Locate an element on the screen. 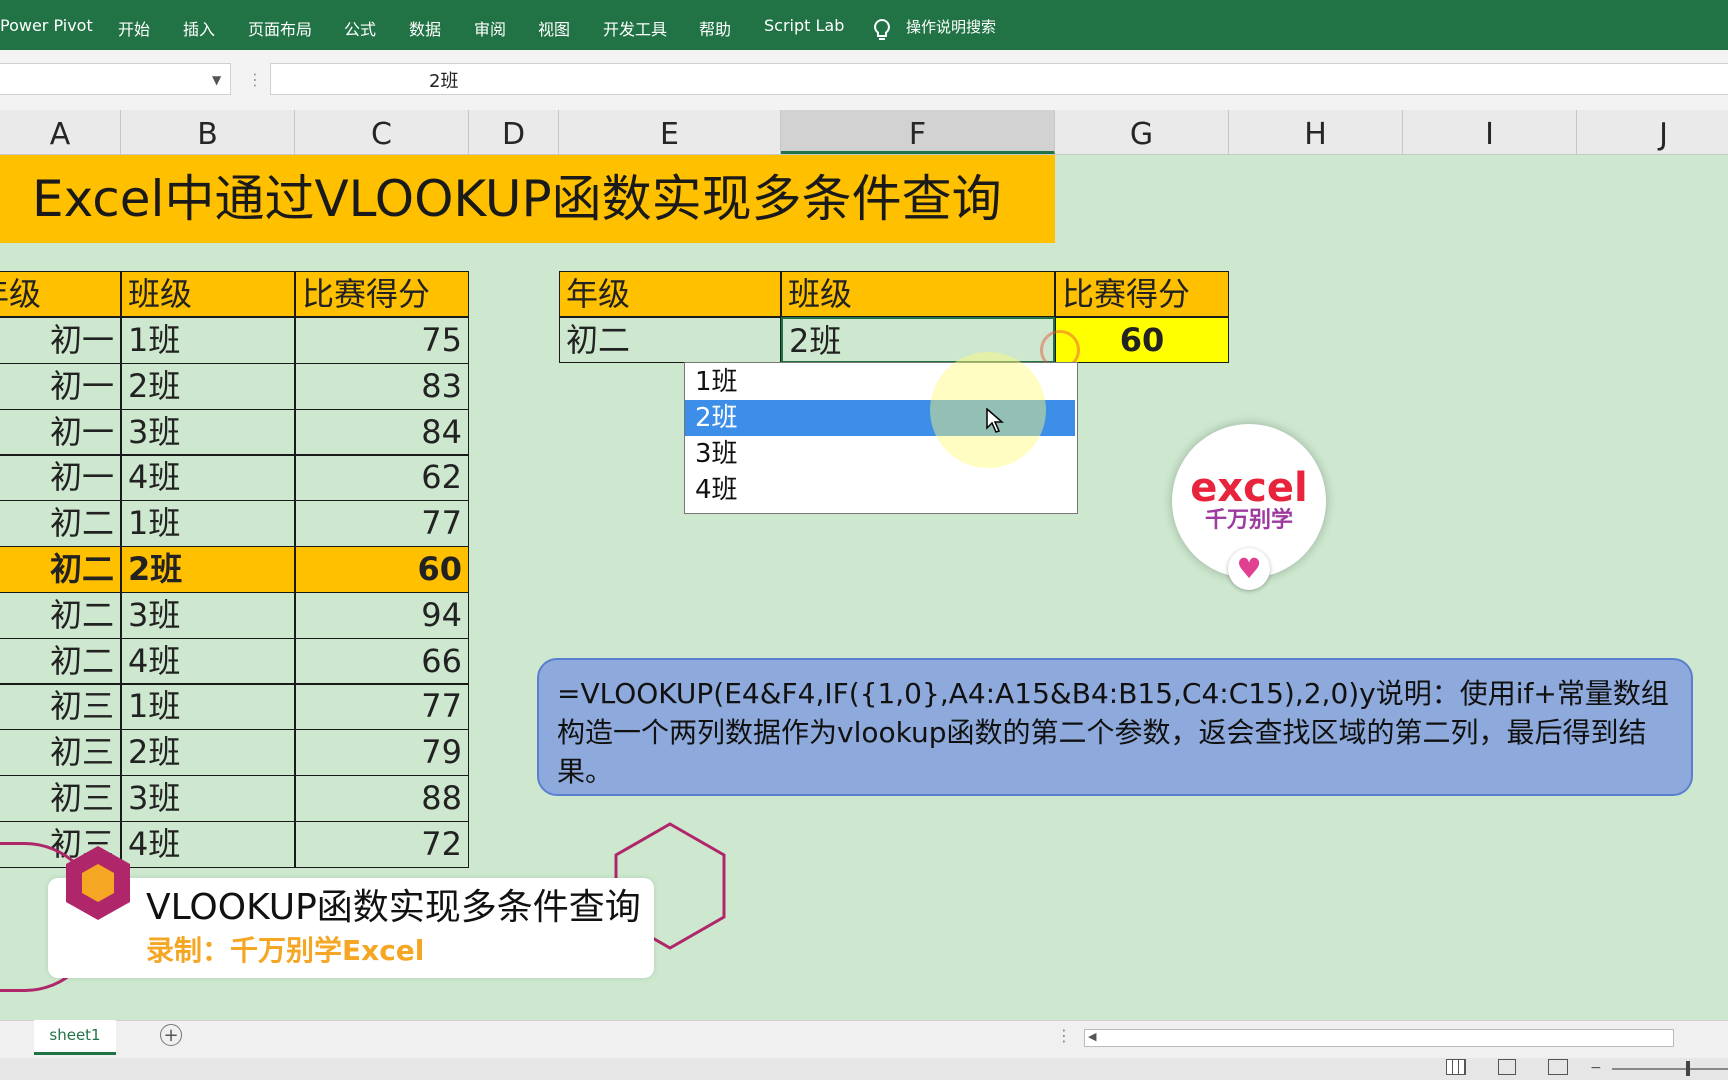 This screenshot has width=1728, height=1080. lookup-result-cell: 60 is located at coordinates (1142, 340).